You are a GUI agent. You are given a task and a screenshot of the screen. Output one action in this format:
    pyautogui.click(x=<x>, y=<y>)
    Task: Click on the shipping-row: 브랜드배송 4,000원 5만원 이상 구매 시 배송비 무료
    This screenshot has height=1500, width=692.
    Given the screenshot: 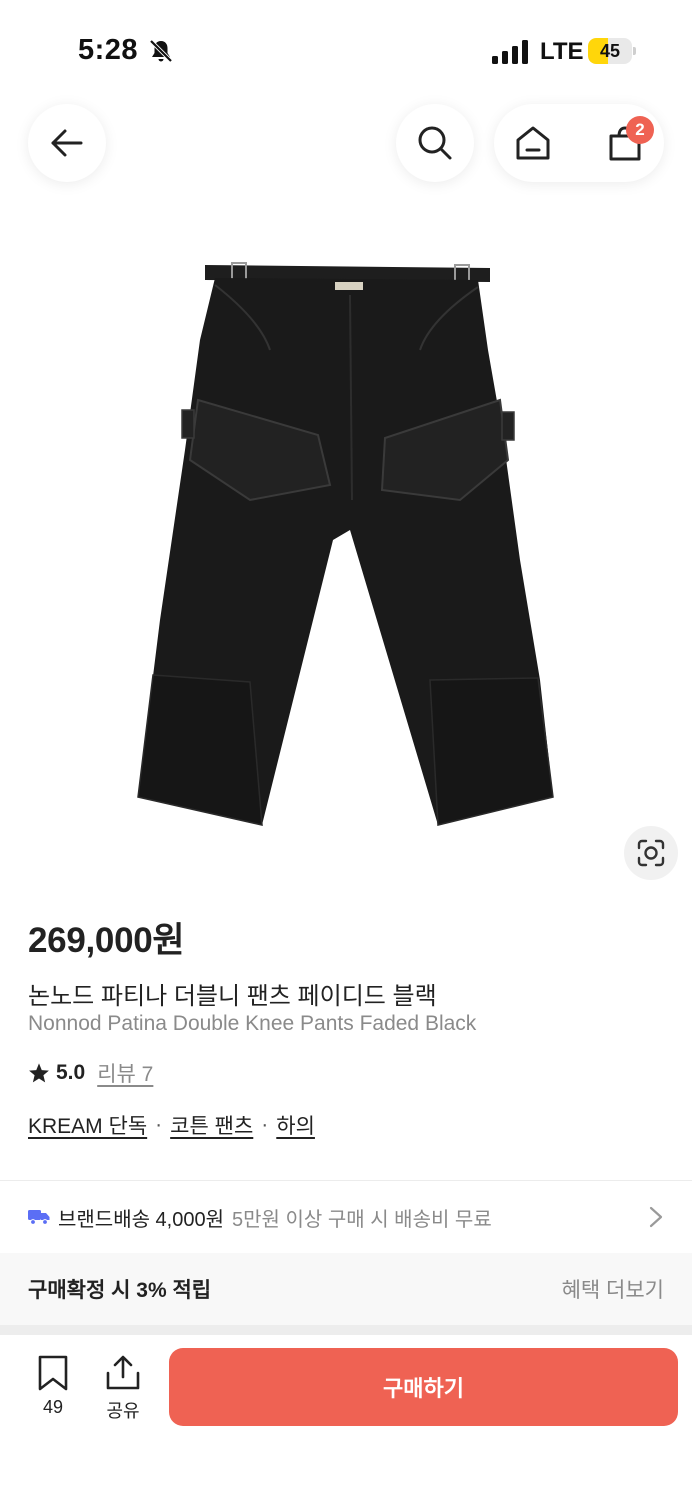 What is the action you would take?
    pyautogui.click(x=346, y=1217)
    